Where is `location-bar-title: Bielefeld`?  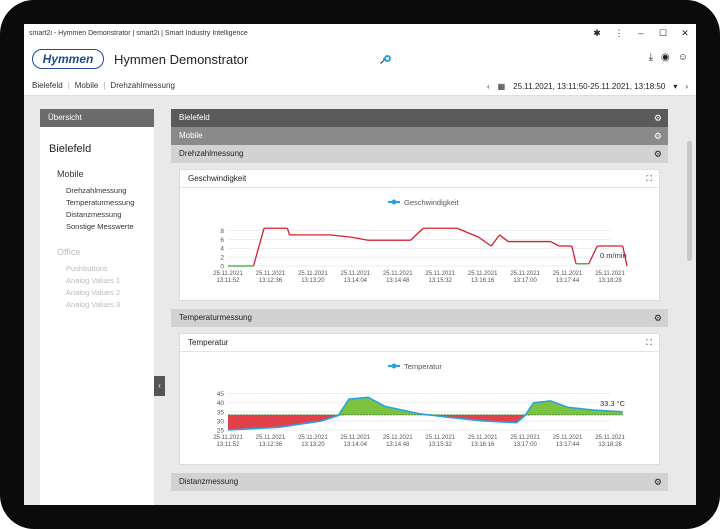 location-bar-title: Bielefeld is located at coordinates (194, 117).